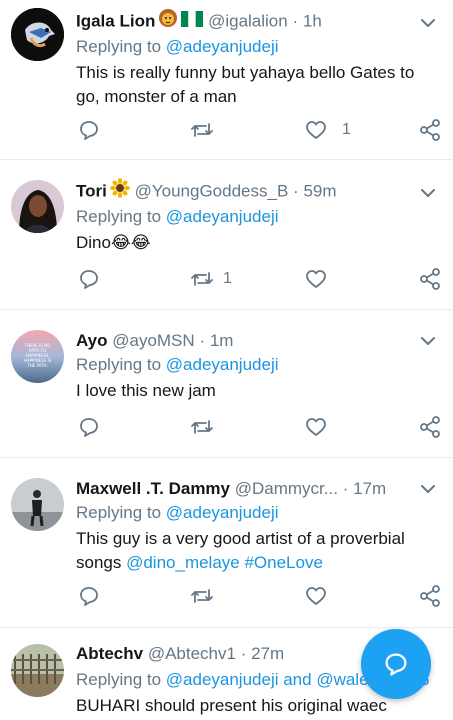 This screenshot has height=720, width=453. I want to click on display-name: Igala Lion, so click(115, 20).